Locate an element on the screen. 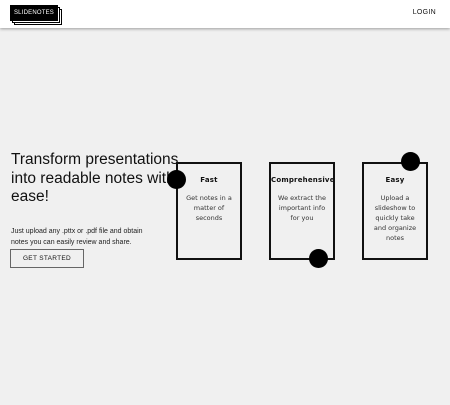  navbar: SLIDENOTES LOGIN is located at coordinates (225, 14).